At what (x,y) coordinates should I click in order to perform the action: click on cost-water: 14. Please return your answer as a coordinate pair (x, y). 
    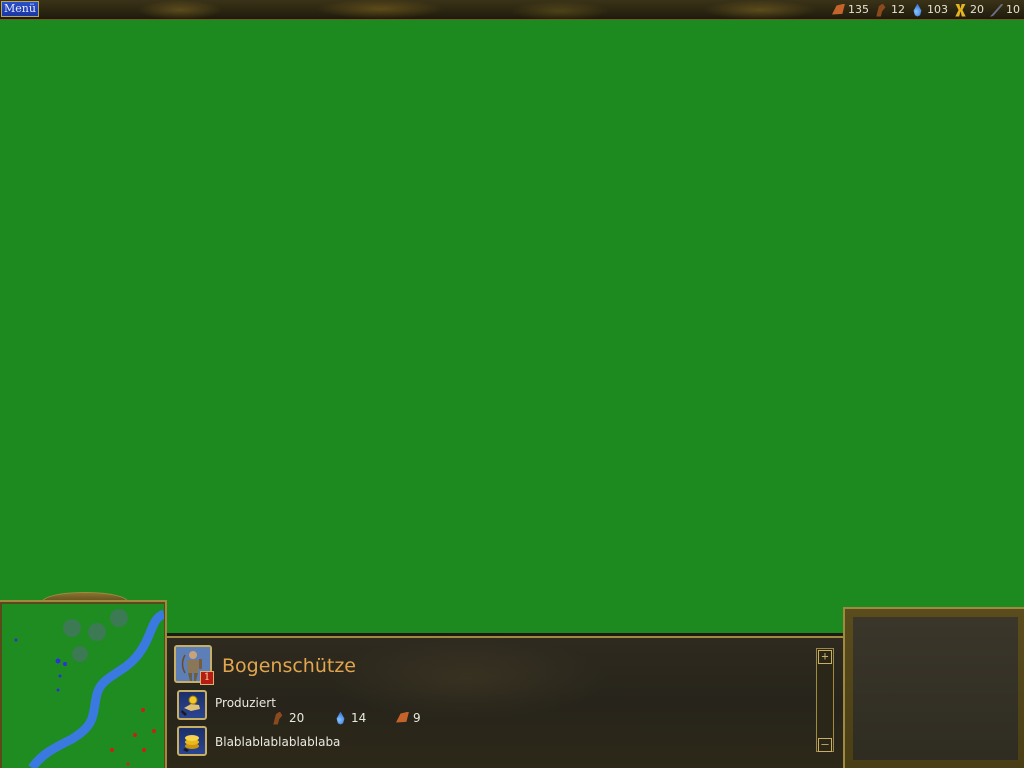
    Looking at the image, I should click on (365, 718).